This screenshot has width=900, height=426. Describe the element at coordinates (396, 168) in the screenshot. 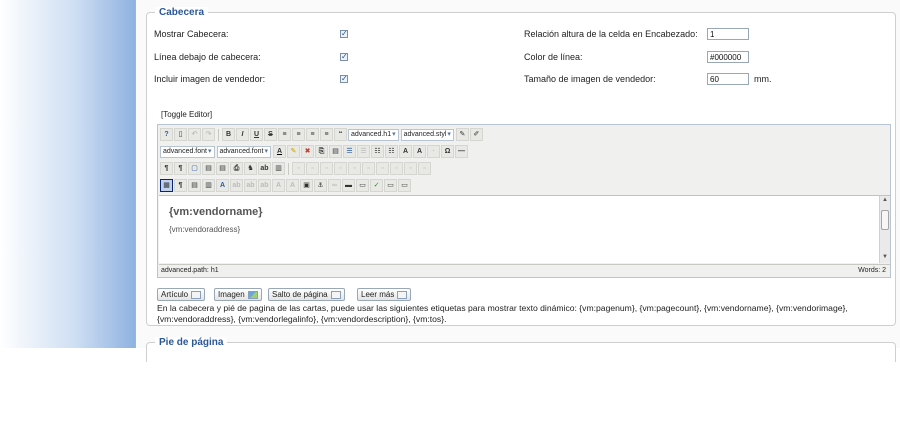

I see `delete-col-icon: ▫` at that location.